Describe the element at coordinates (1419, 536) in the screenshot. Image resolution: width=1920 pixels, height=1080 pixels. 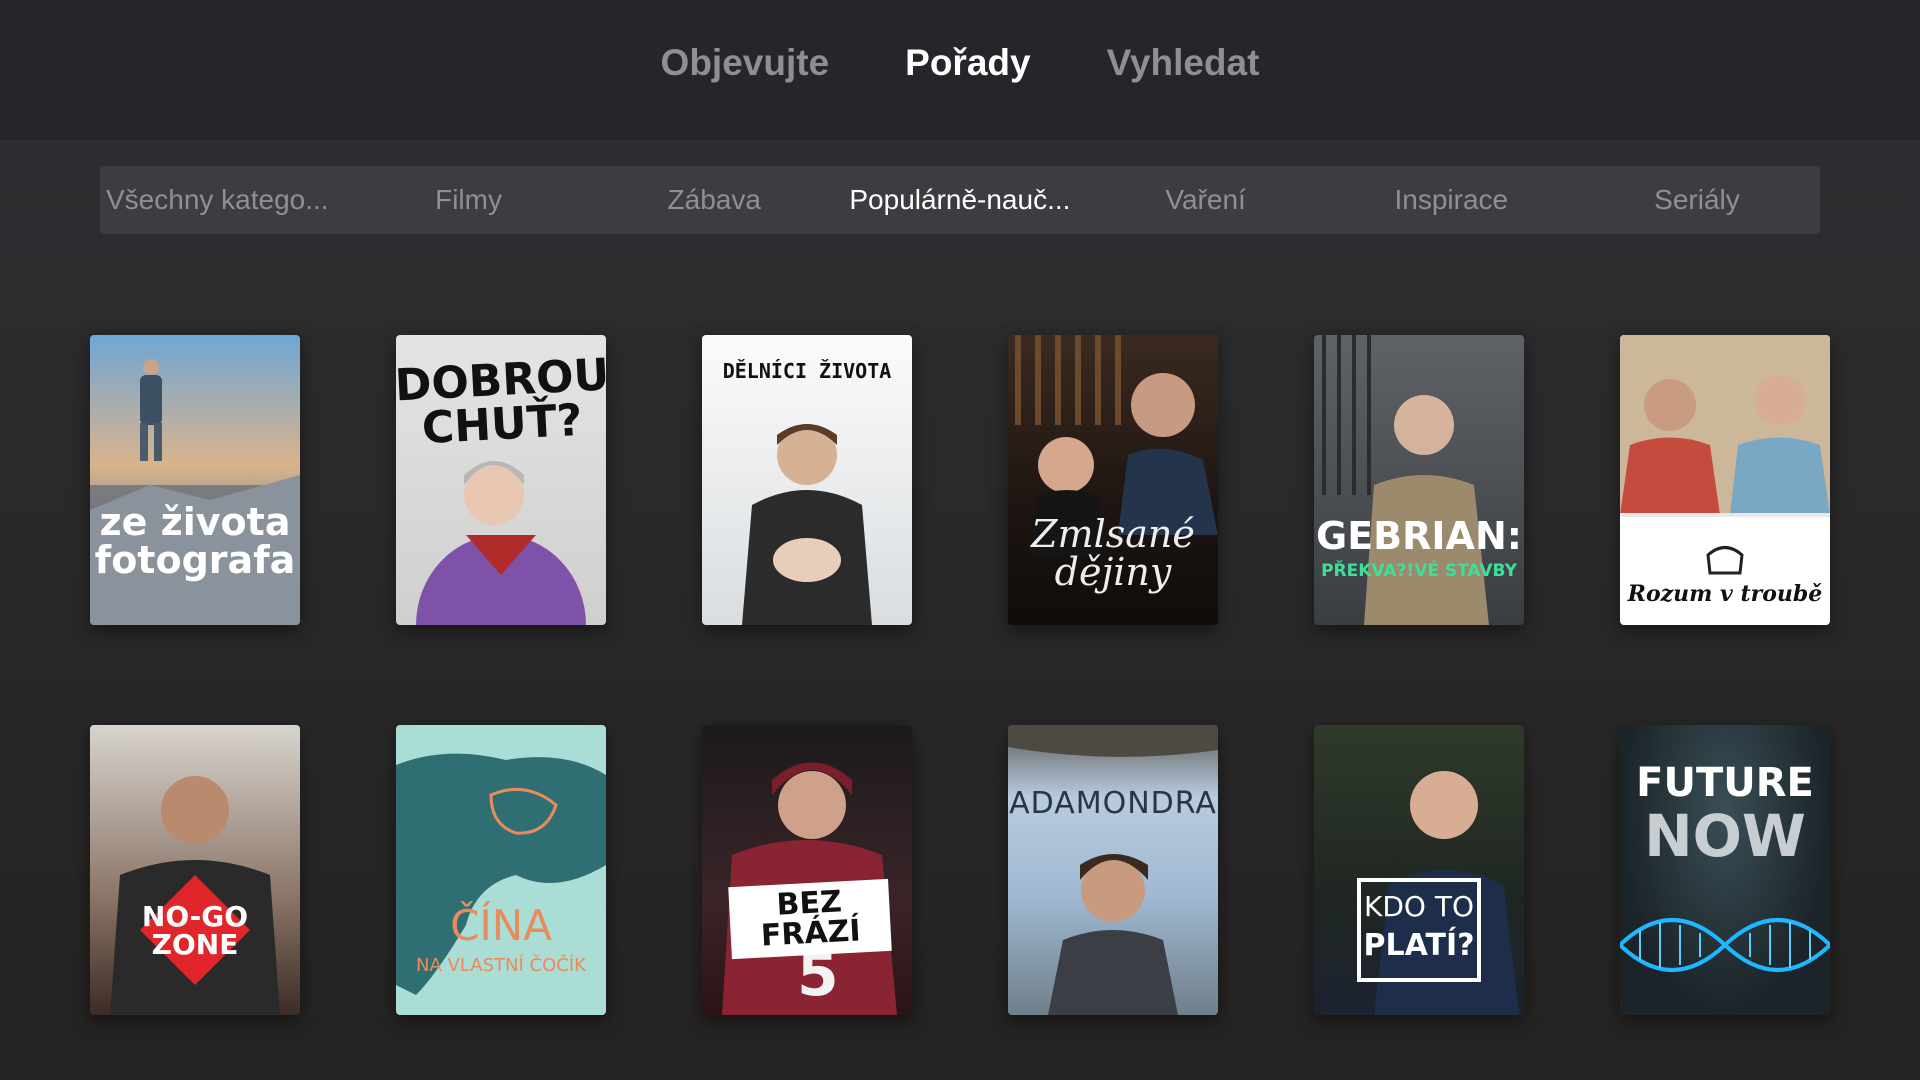
I see `poster-title: GEBRIAN:` at that location.